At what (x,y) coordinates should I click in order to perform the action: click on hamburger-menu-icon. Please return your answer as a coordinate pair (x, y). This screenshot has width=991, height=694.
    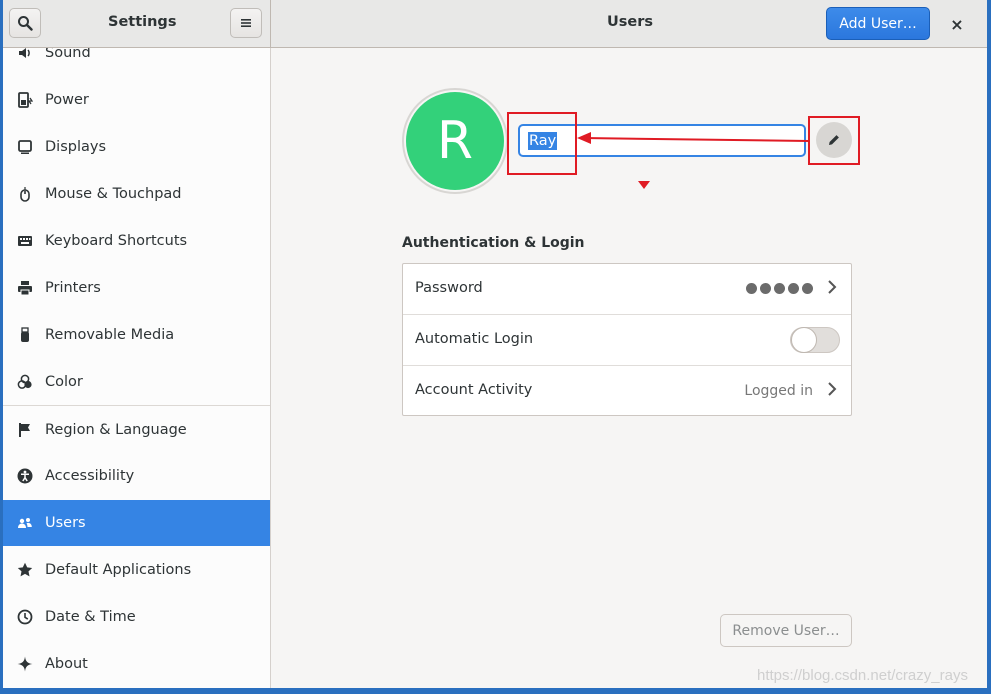
    Looking at the image, I should click on (246, 23).